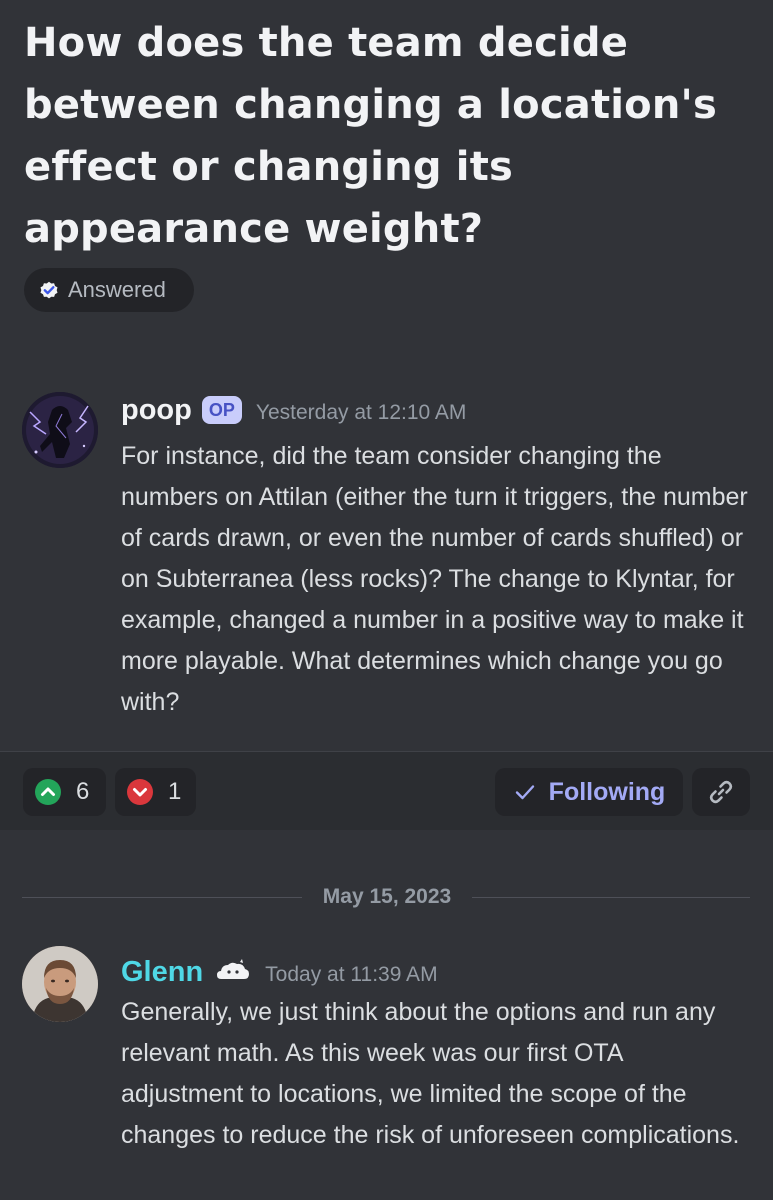 The image size is (773, 1200). I want to click on message-header: Glenn Today at 11:39 AM, so click(279, 972).